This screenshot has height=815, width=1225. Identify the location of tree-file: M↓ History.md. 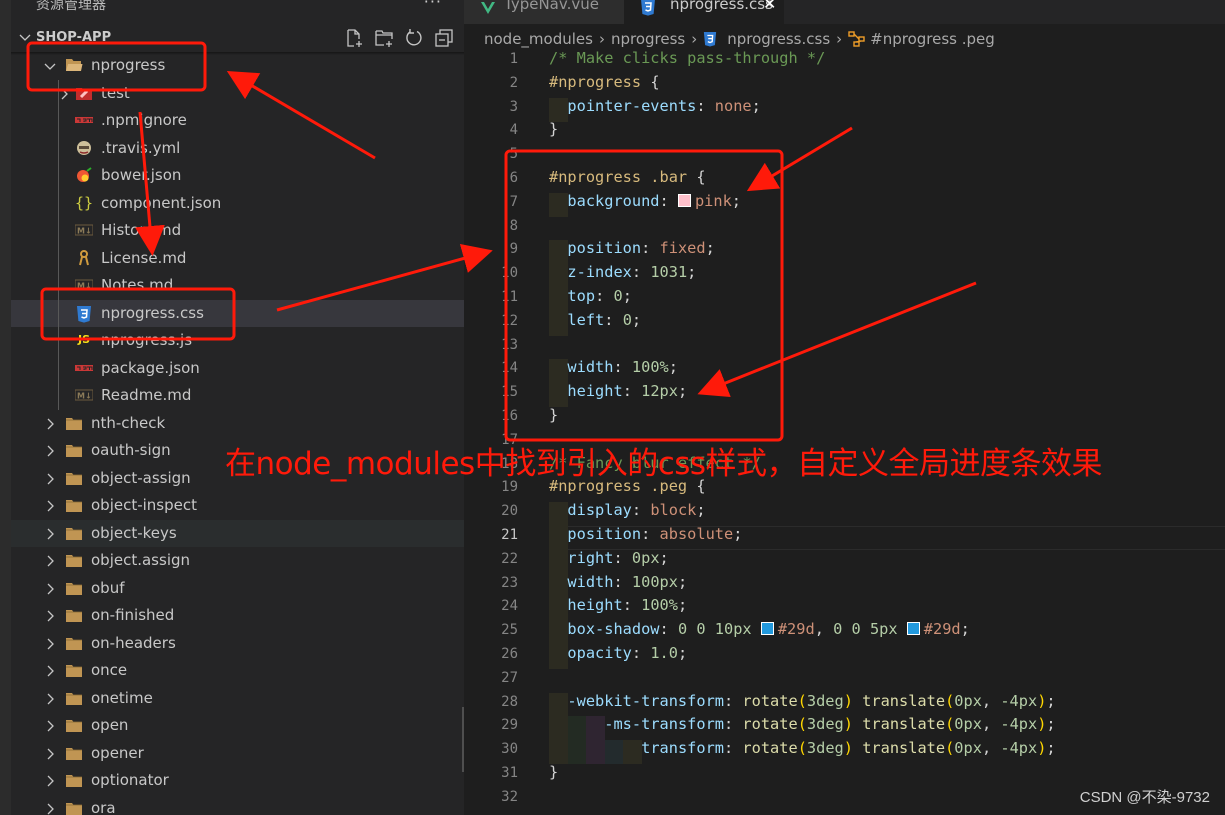
(237, 231).